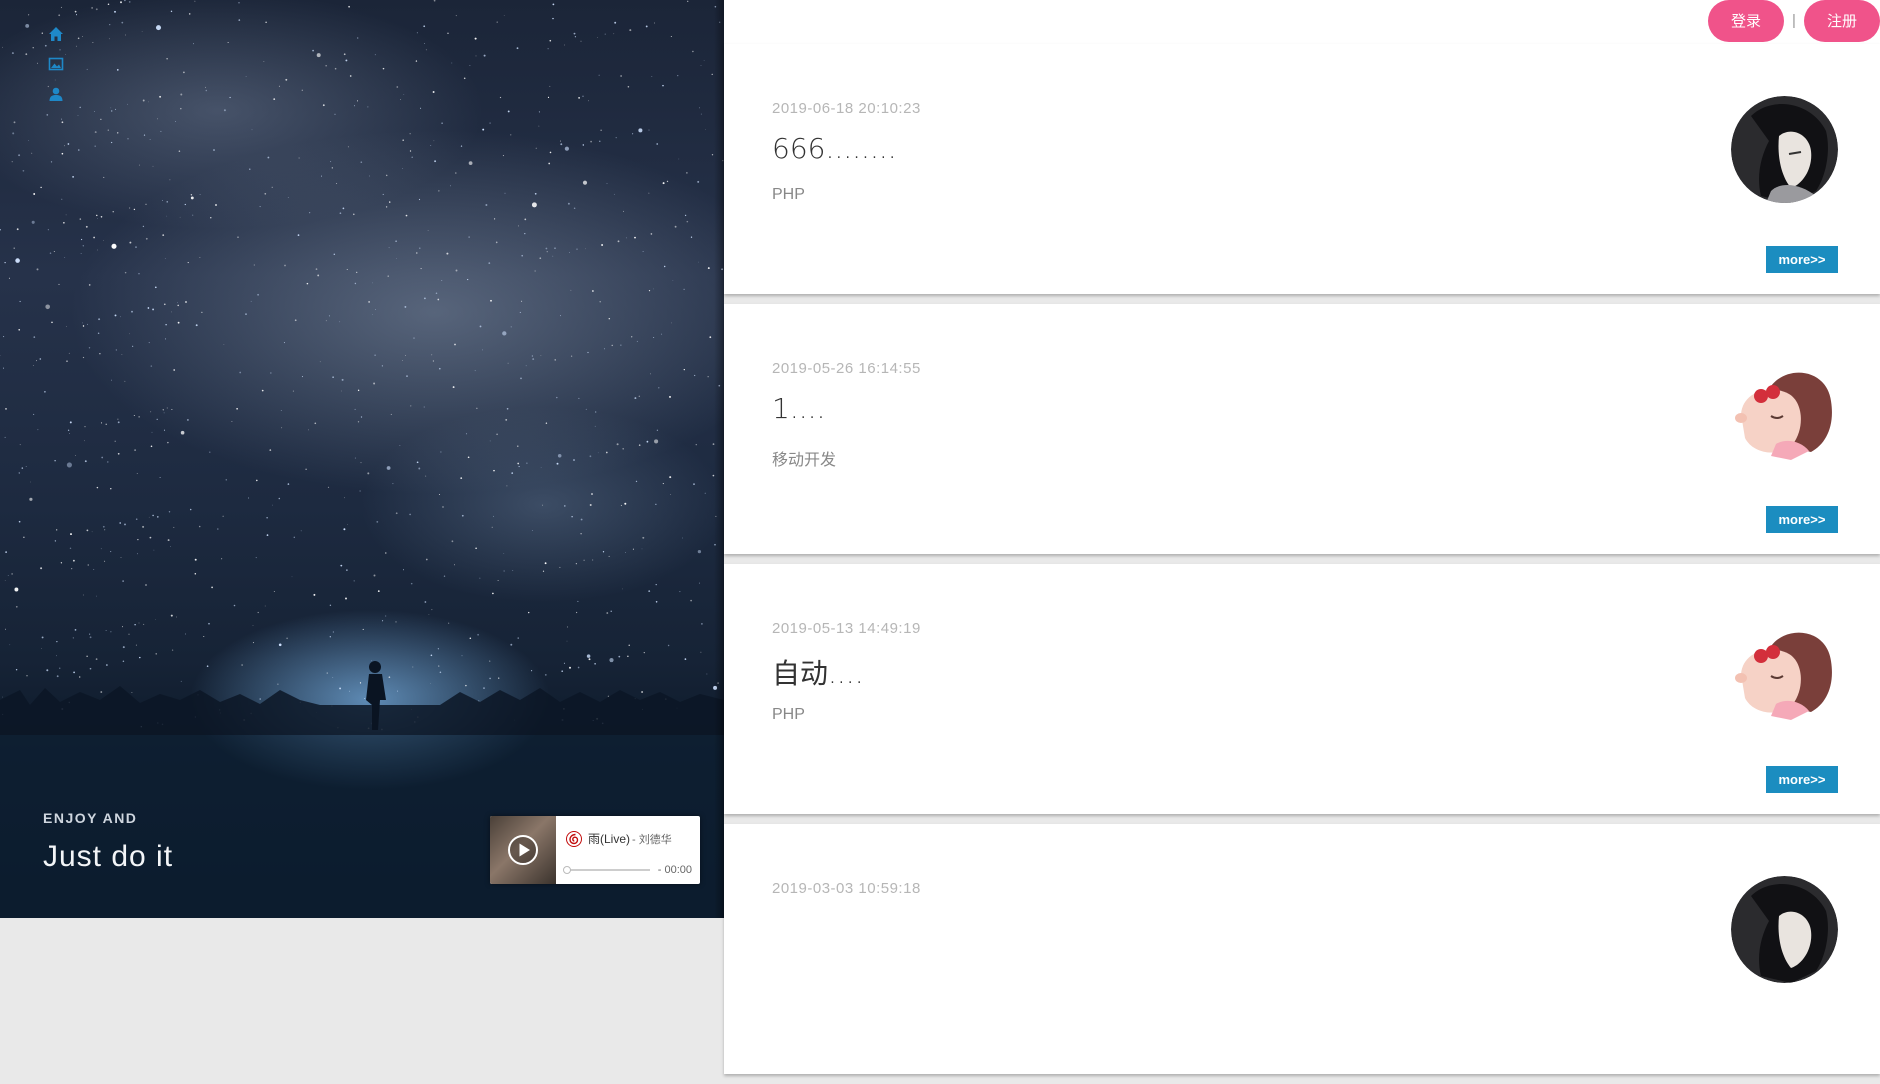 The height and width of the screenshot is (1084, 1880). What do you see at coordinates (108, 818) in the screenshot?
I see `hero-eyebrow: ENJOY AND` at bounding box center [108, 818].